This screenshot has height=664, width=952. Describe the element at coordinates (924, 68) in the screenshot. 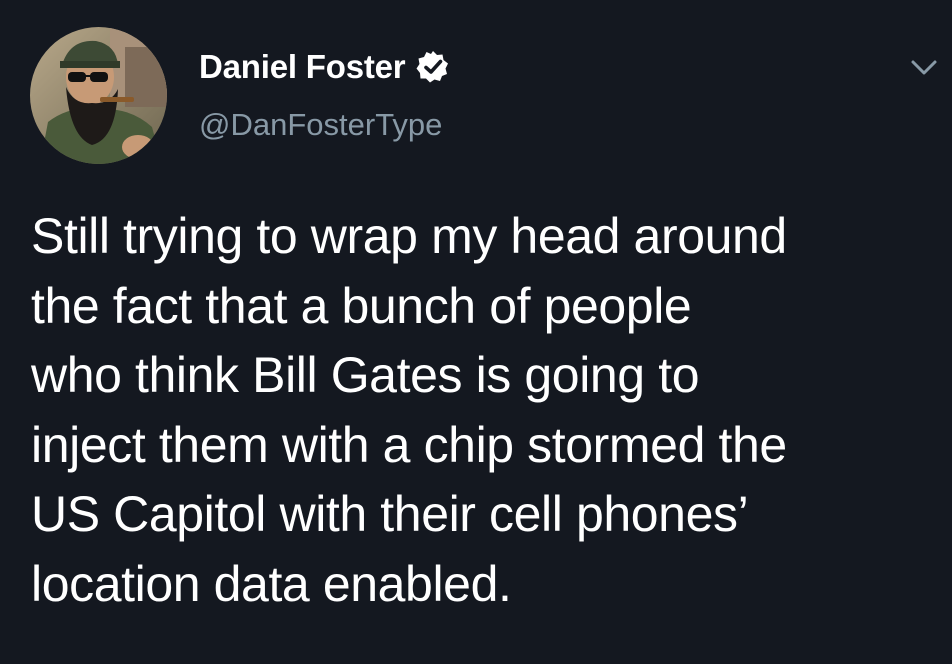

I see `chevron-down-icon` at that location.